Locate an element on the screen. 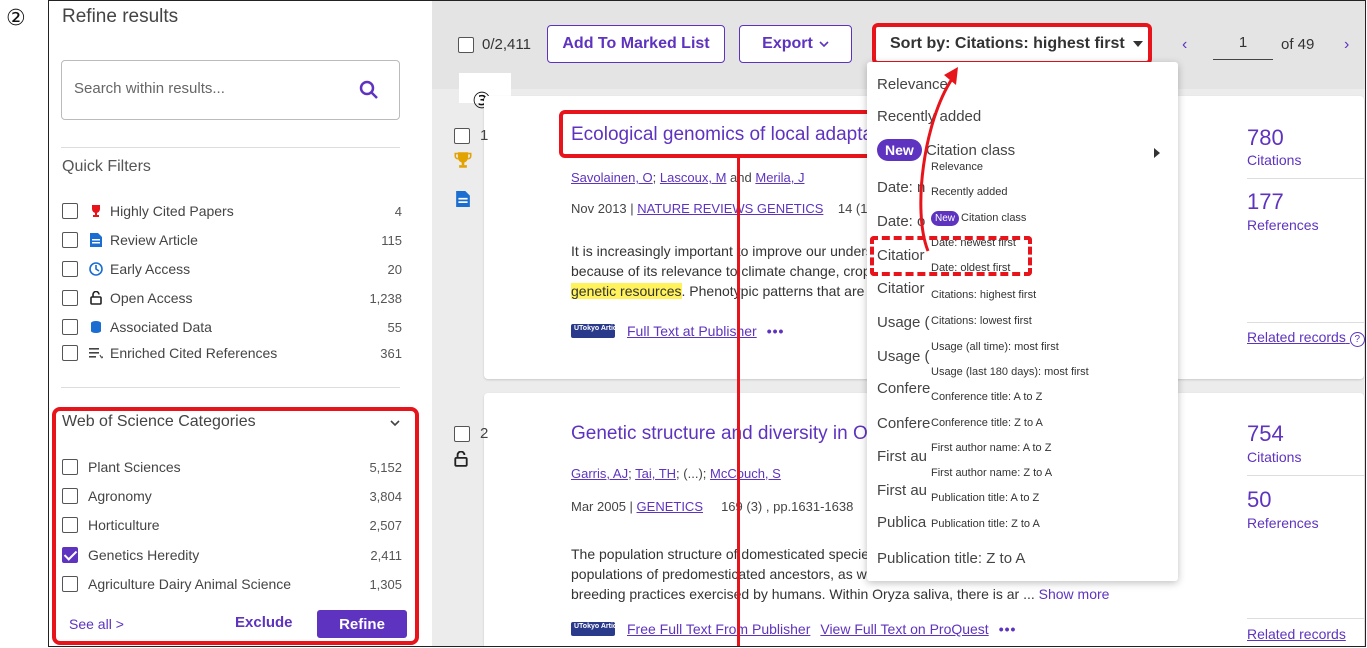 The height and width of the screenshot is (648, 1367). sort-by-dropdown: Sort by: Citations: highest first is located at coordinates (1012, 44).